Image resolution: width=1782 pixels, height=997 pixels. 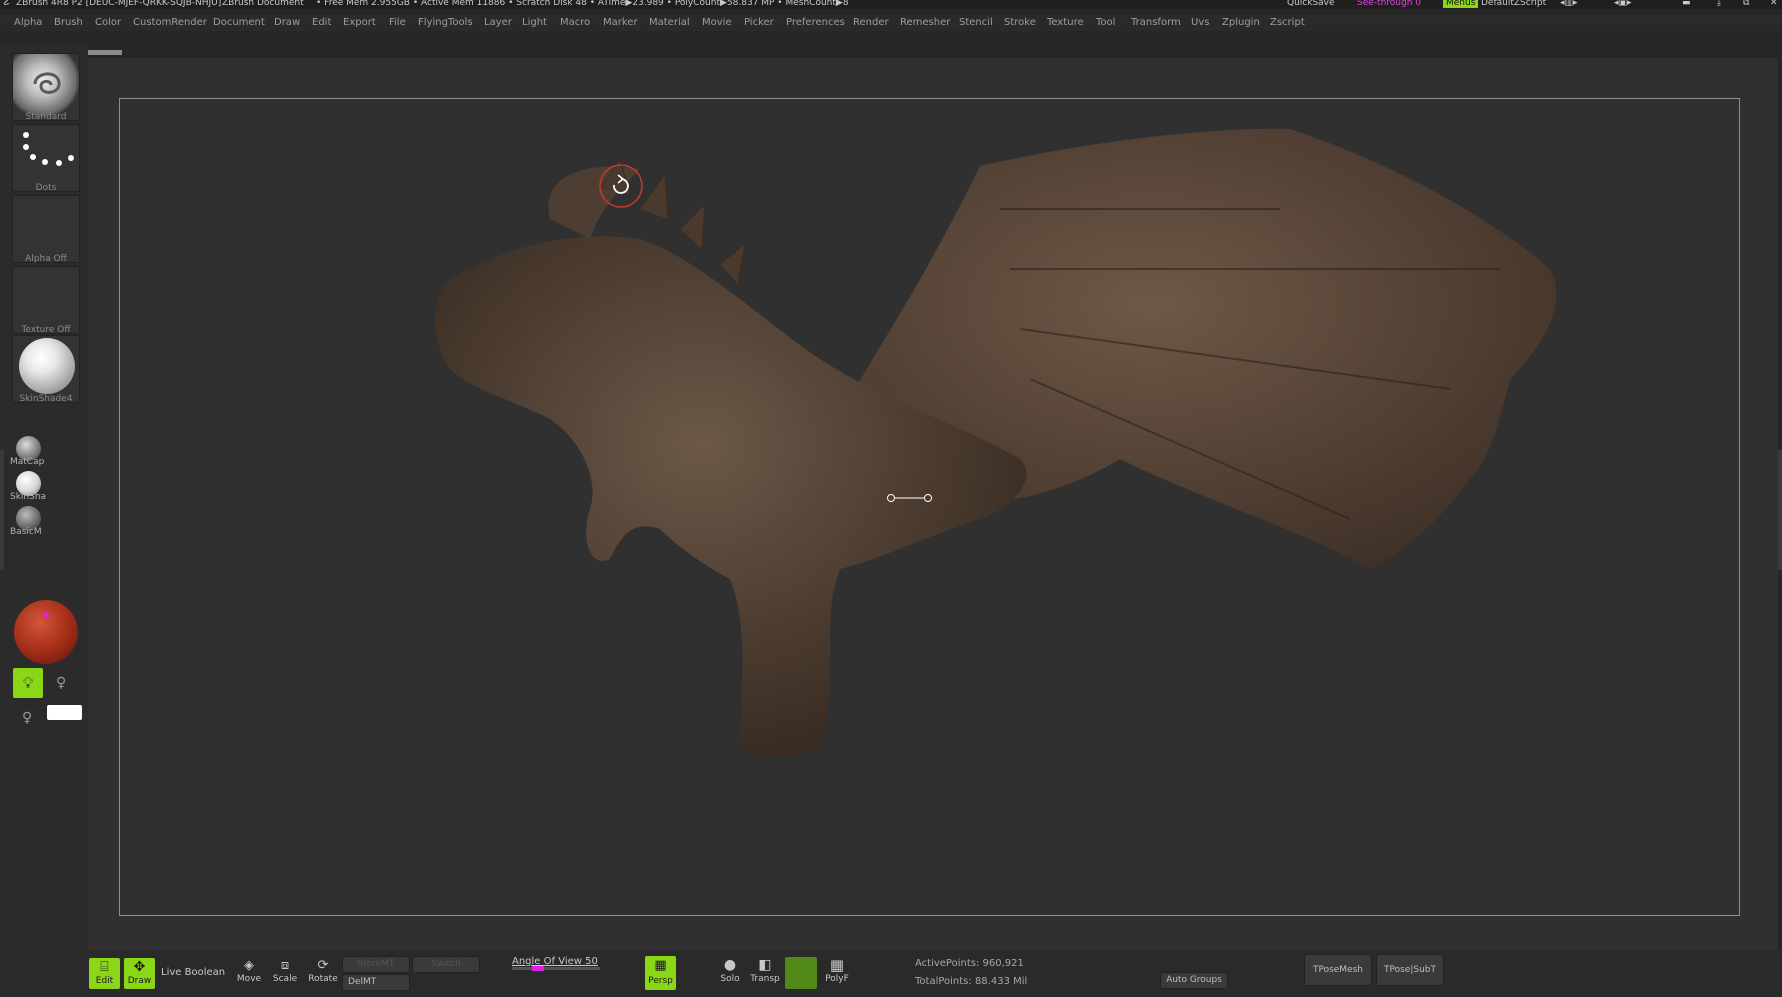 I want to click on secondary-color-swatch, so click(x=64, y=712).